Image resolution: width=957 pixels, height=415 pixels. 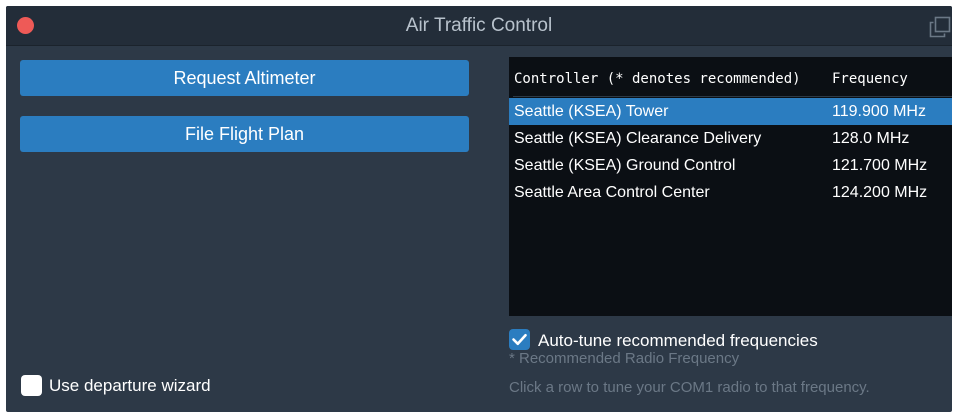 I want to click on controller-column-header: Controller (* denotes recommended), so click(x=657, y=79).